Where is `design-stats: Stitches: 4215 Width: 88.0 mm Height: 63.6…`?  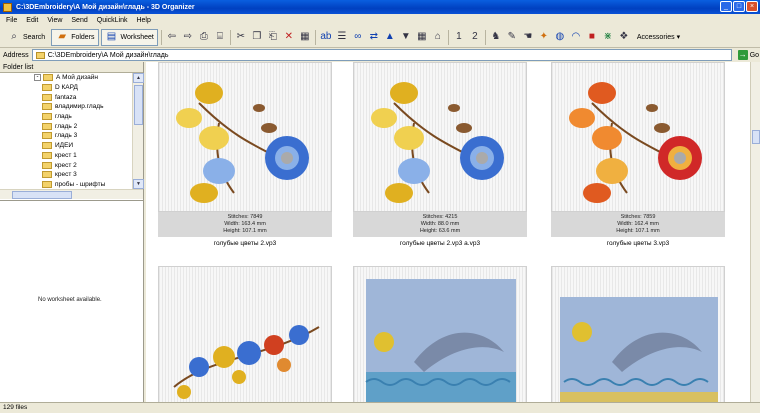 design-stats: Stitches: 4215 Width: 88.0 mm Height: 63.6… is located at coordinates (440, 224).